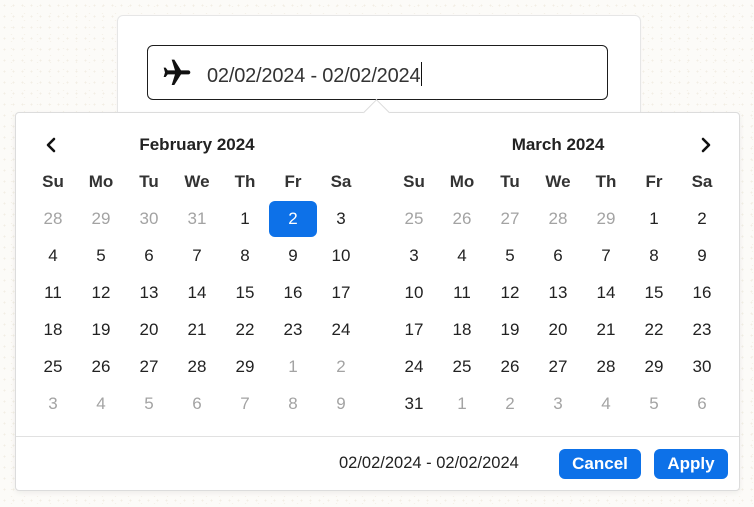  Describe the element at coordinates (414, 181) in the screenshot. I see `weekday-header: Su` at that location.